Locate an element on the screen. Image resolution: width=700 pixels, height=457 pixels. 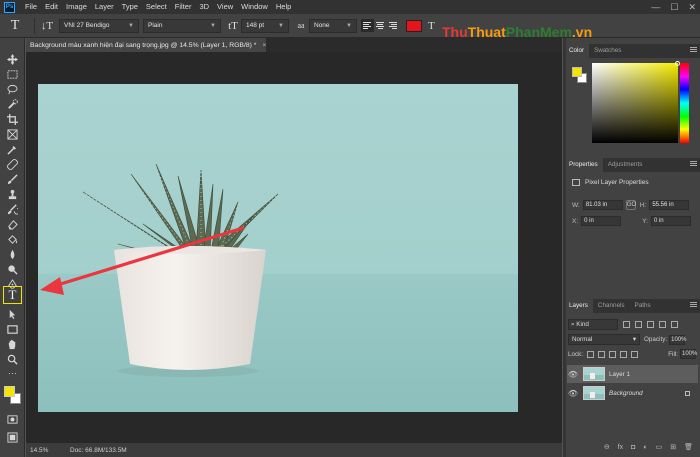
menu-select: Select is located at coordinates (156, 7).